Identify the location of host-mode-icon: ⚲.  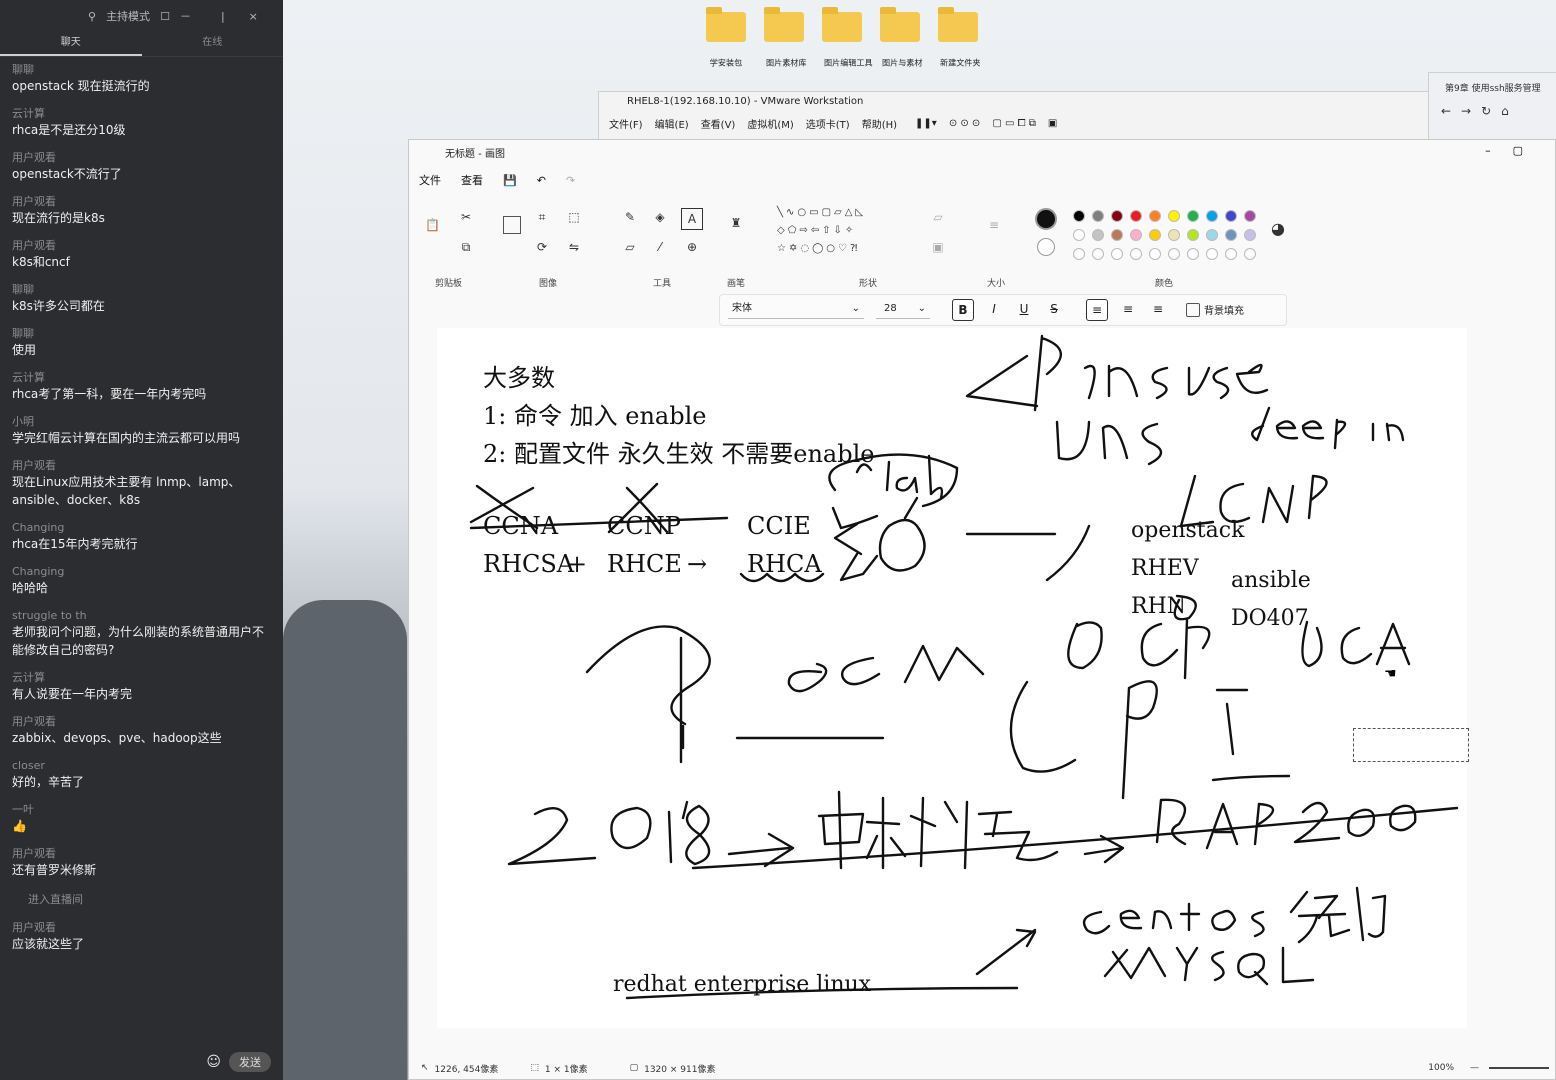
(92, 16).